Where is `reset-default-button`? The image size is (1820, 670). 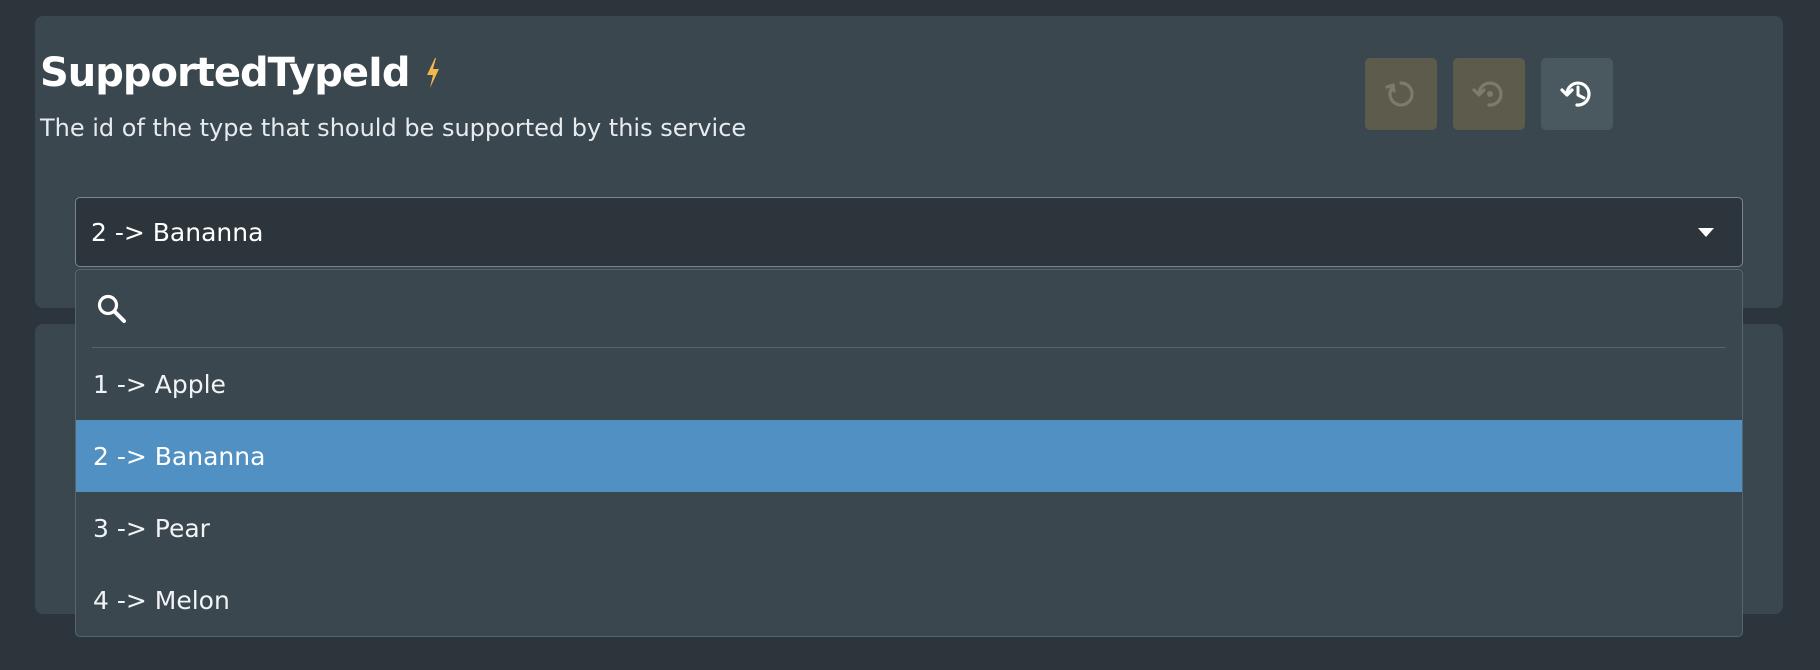
reset-default-button is located at coordinates (1489, 94).